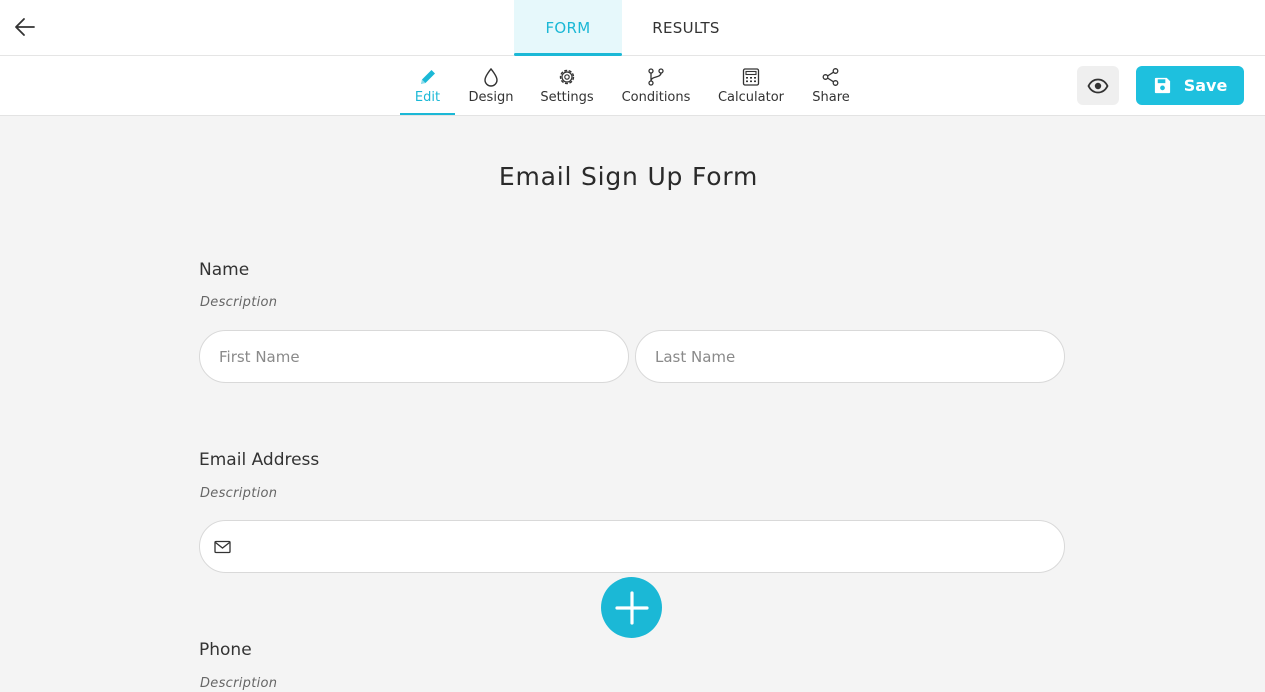 The image size is (1265, 692). Describe the element at coordinates (656, 97) in the screenshot. I see `toolbar-conditions-label: Conditions` at that location.